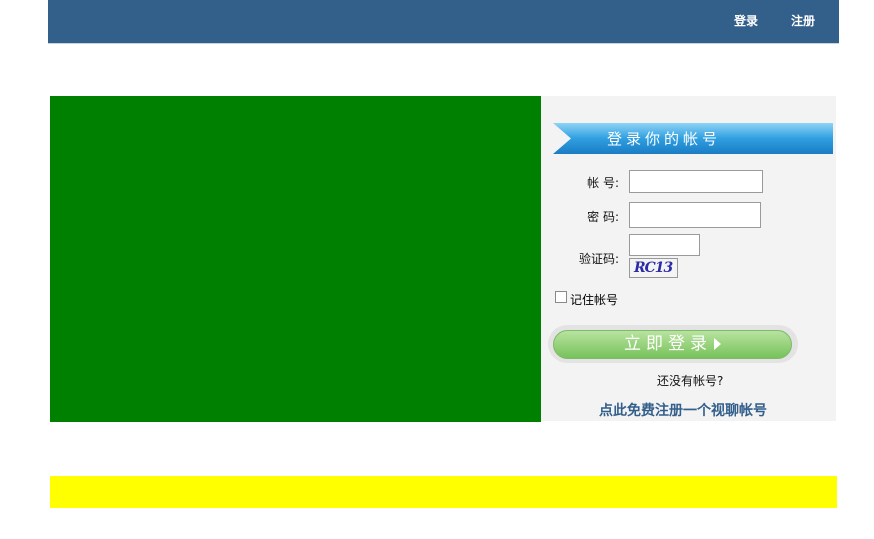 This screenshot has height=539, width=874. I want to click on captcha-image-text: RC13, so click(653, 268).